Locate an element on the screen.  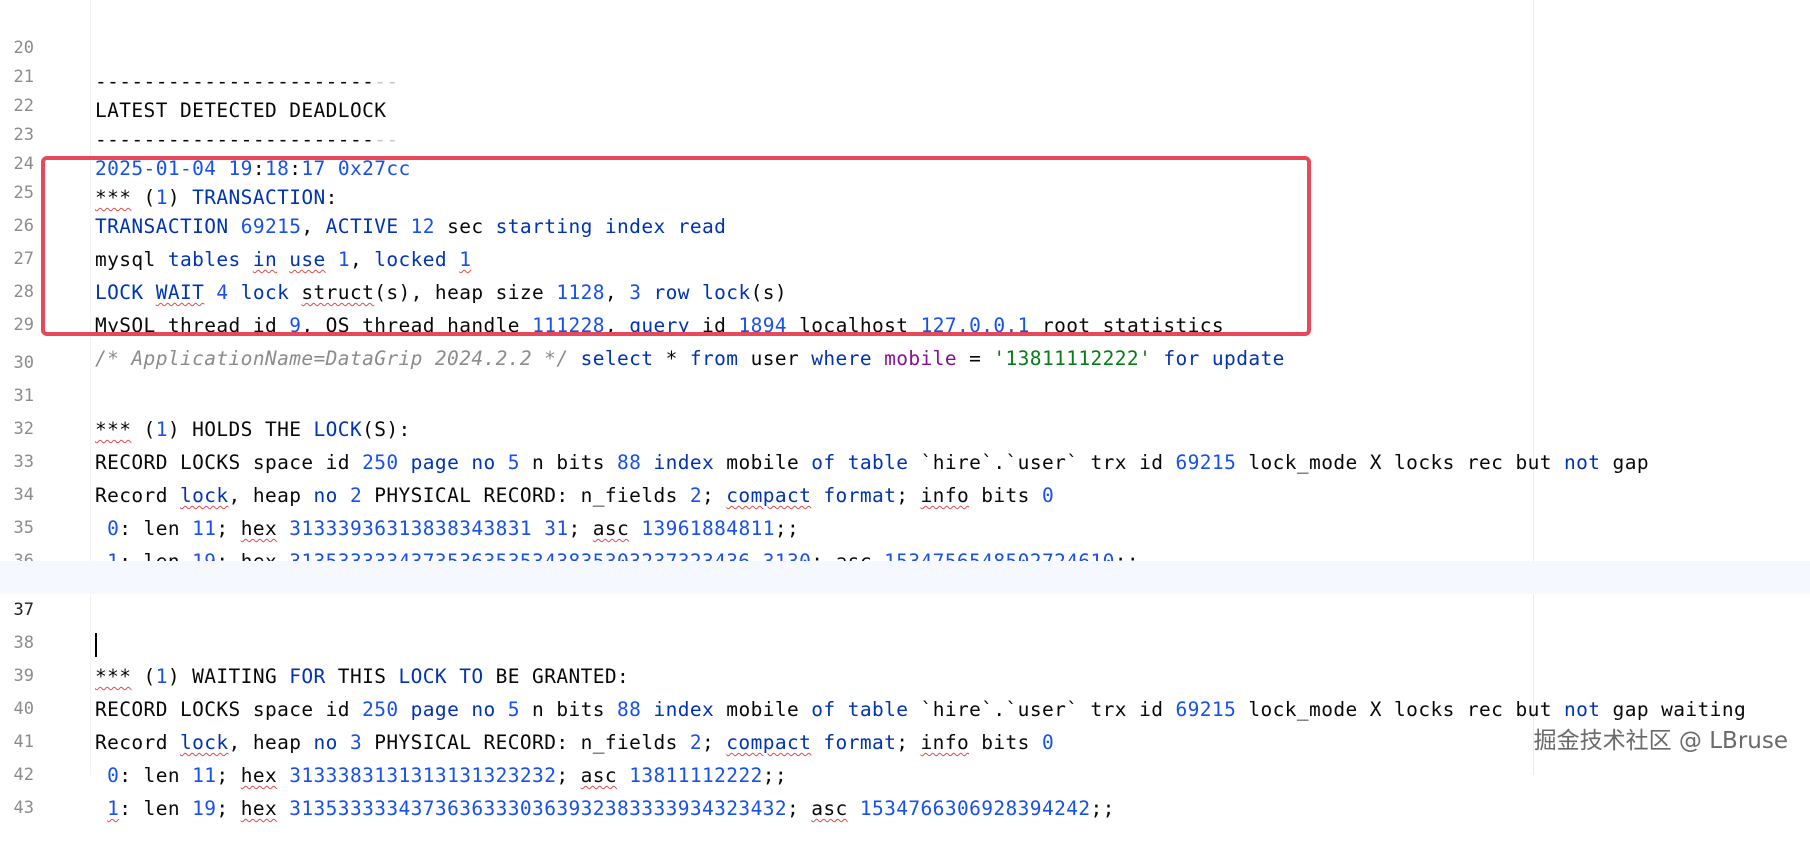
watermark-text: 掘金技术社区 @ LBruse is located at coordinates (1660, 741).